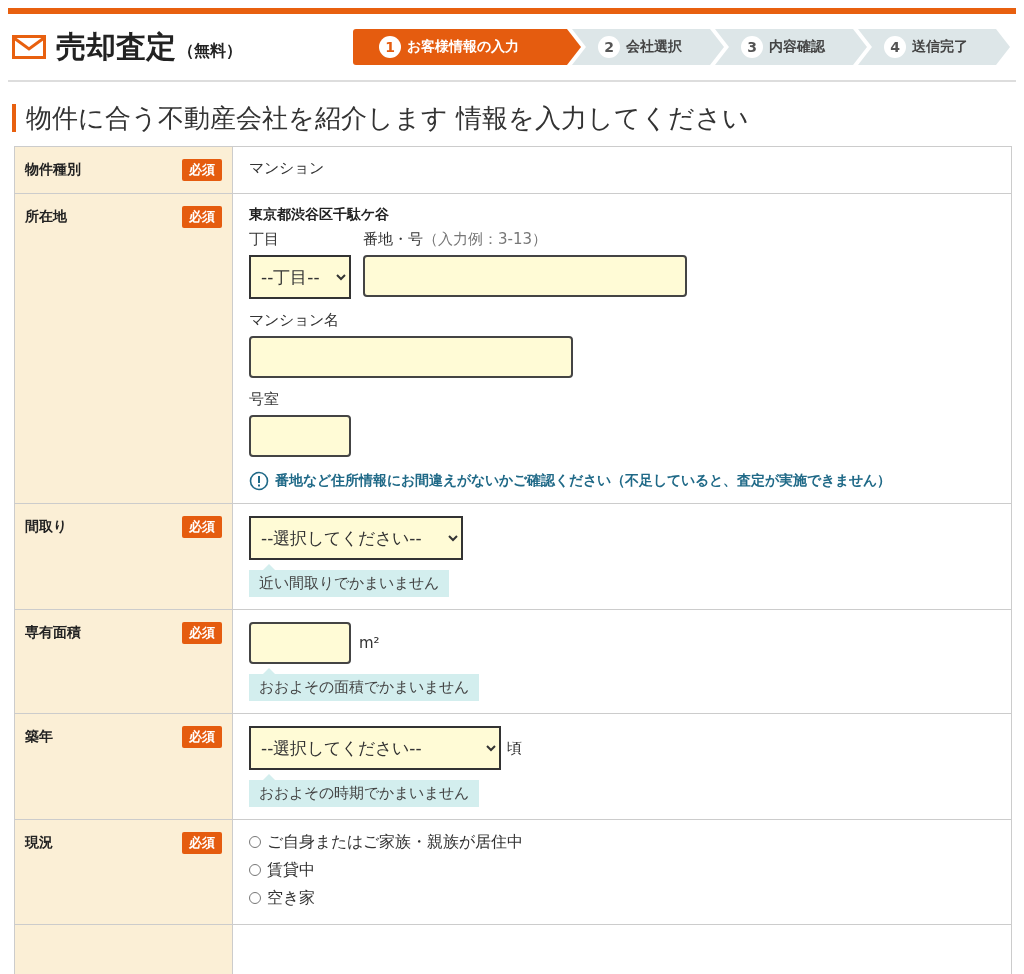 The image size is (1024, 974). What do you see at coordinates (514, 118) in the screenshot?
I see `section-heading: 物件に合う不動産会社を紹介します 情報を入力してください` at bounding box center [514, 118].